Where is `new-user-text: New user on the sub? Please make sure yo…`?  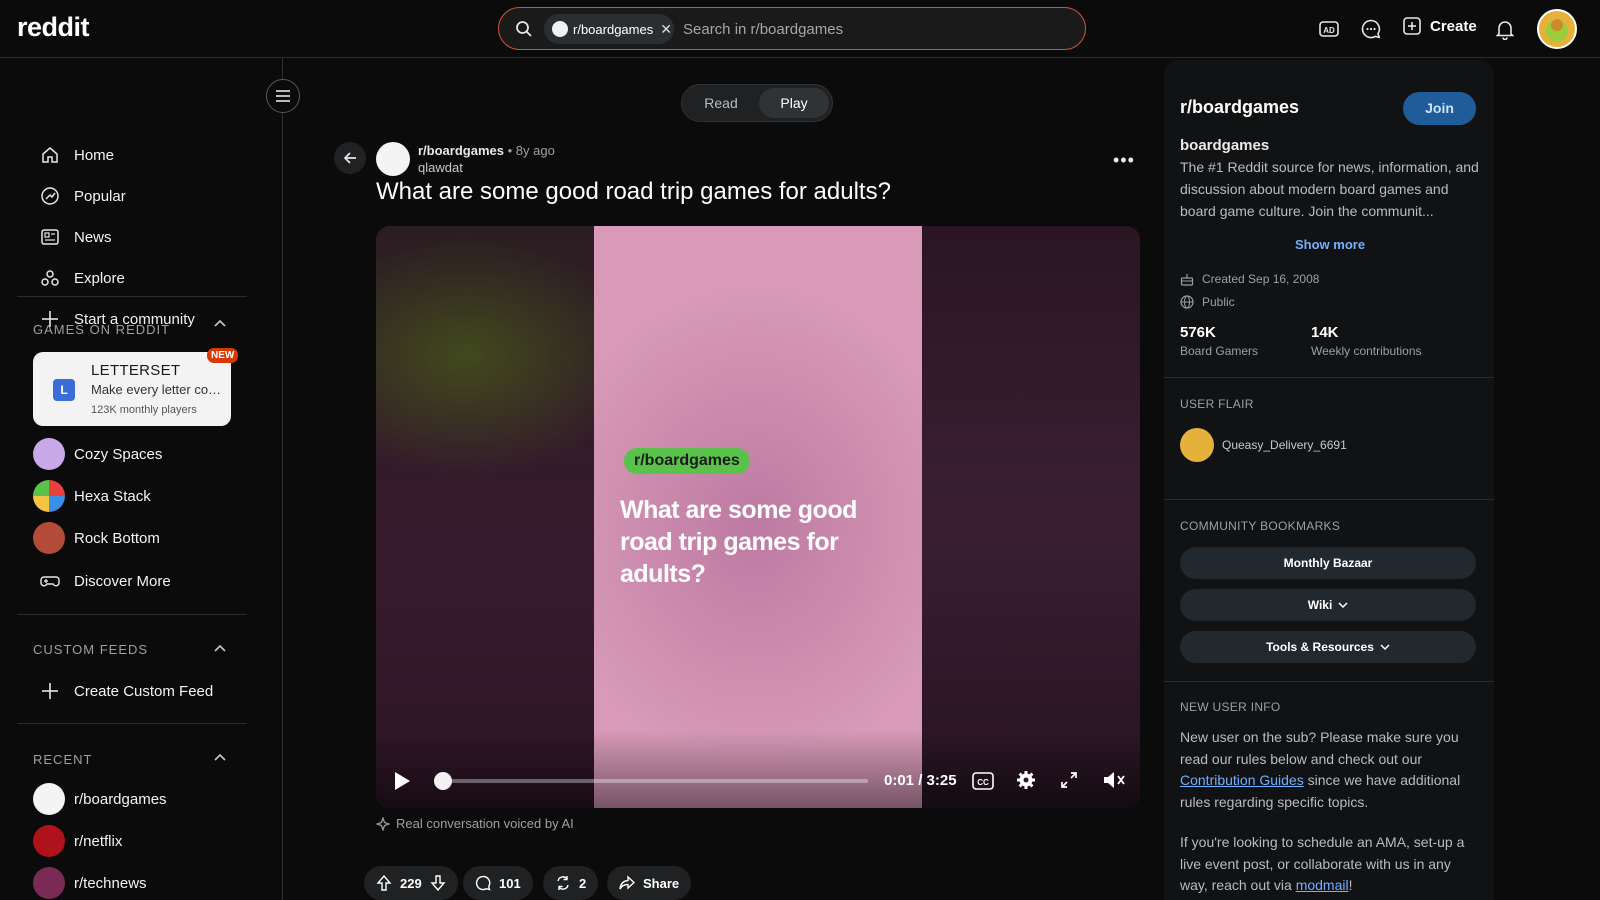 new-user-text: New user on the sub? Please make sure yo… is located at coordinates (1319, 748).